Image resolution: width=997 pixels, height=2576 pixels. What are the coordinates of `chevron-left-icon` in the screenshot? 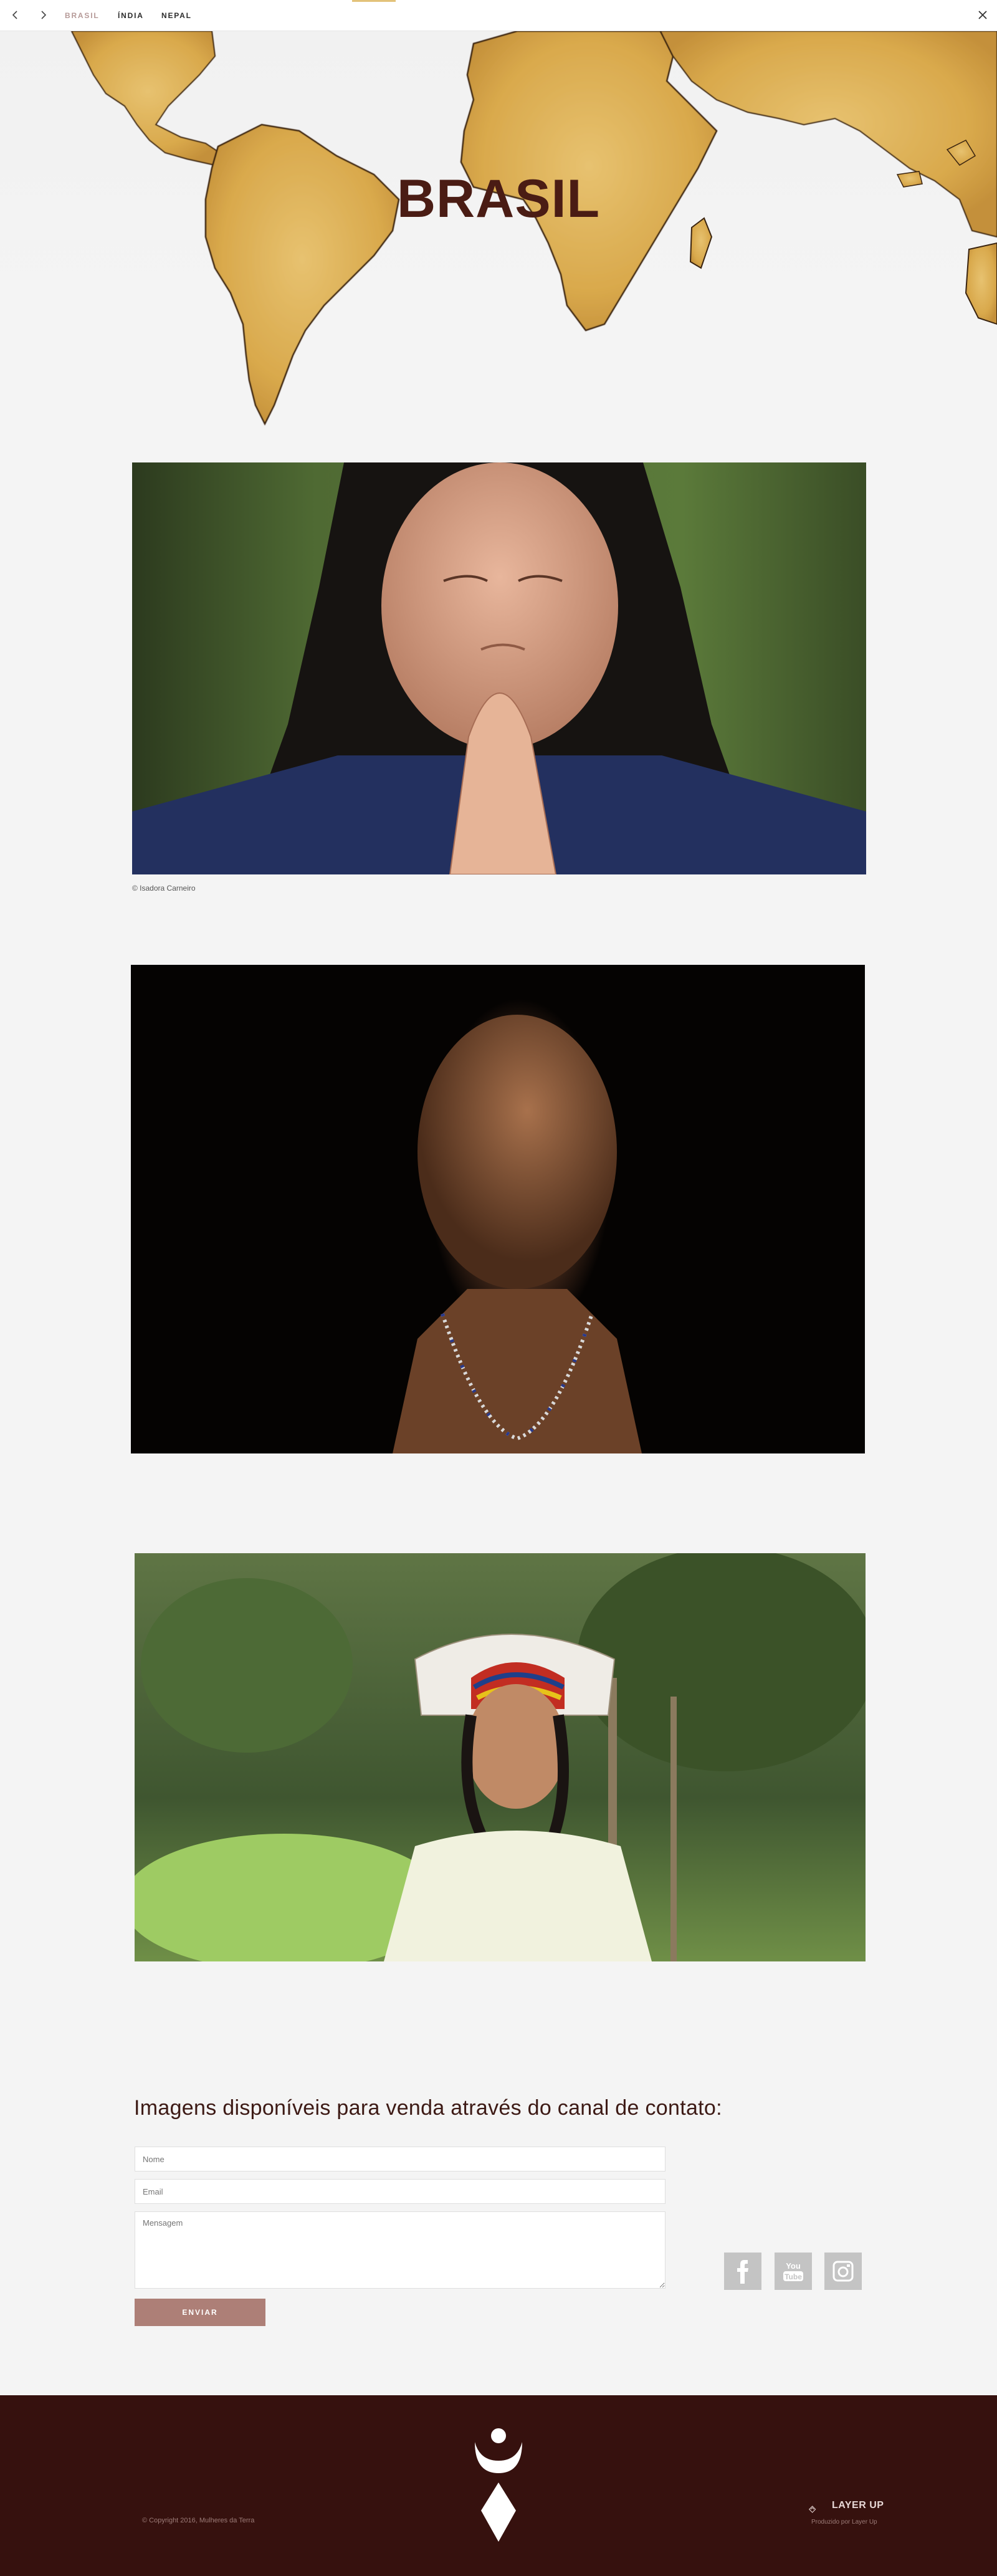 It's located at (15, 14).